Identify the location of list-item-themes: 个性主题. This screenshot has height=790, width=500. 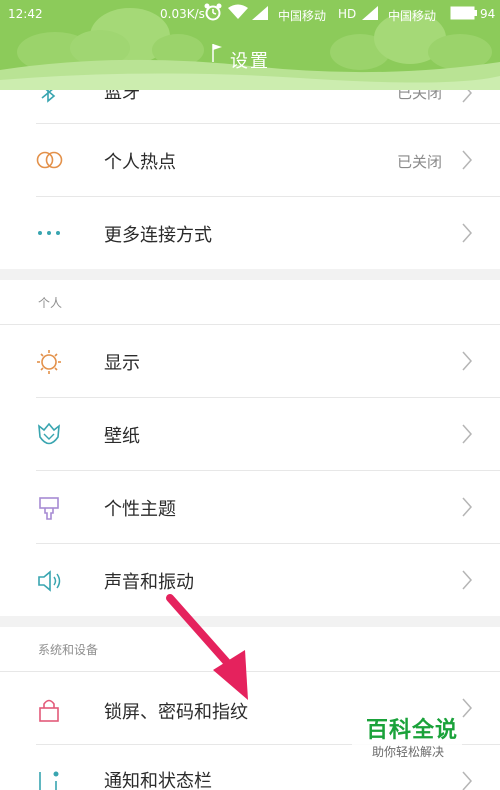
(250, 507).